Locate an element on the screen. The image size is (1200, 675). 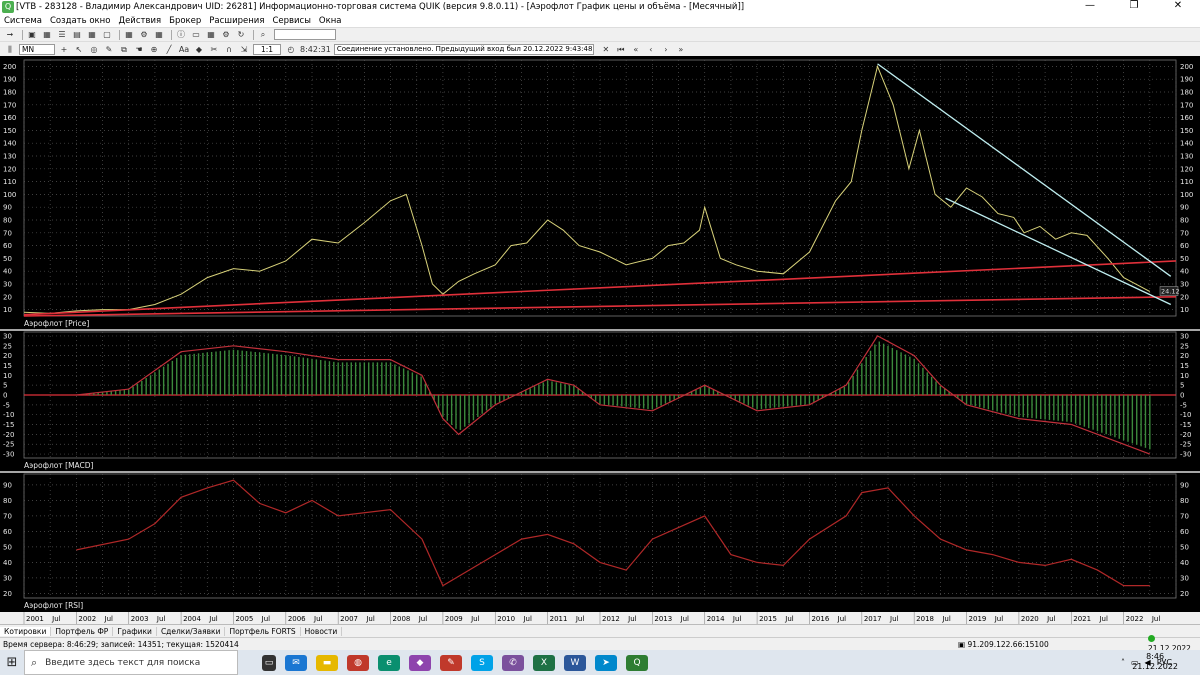
restore-button: ❐ is located at coordinates (1134, 7).